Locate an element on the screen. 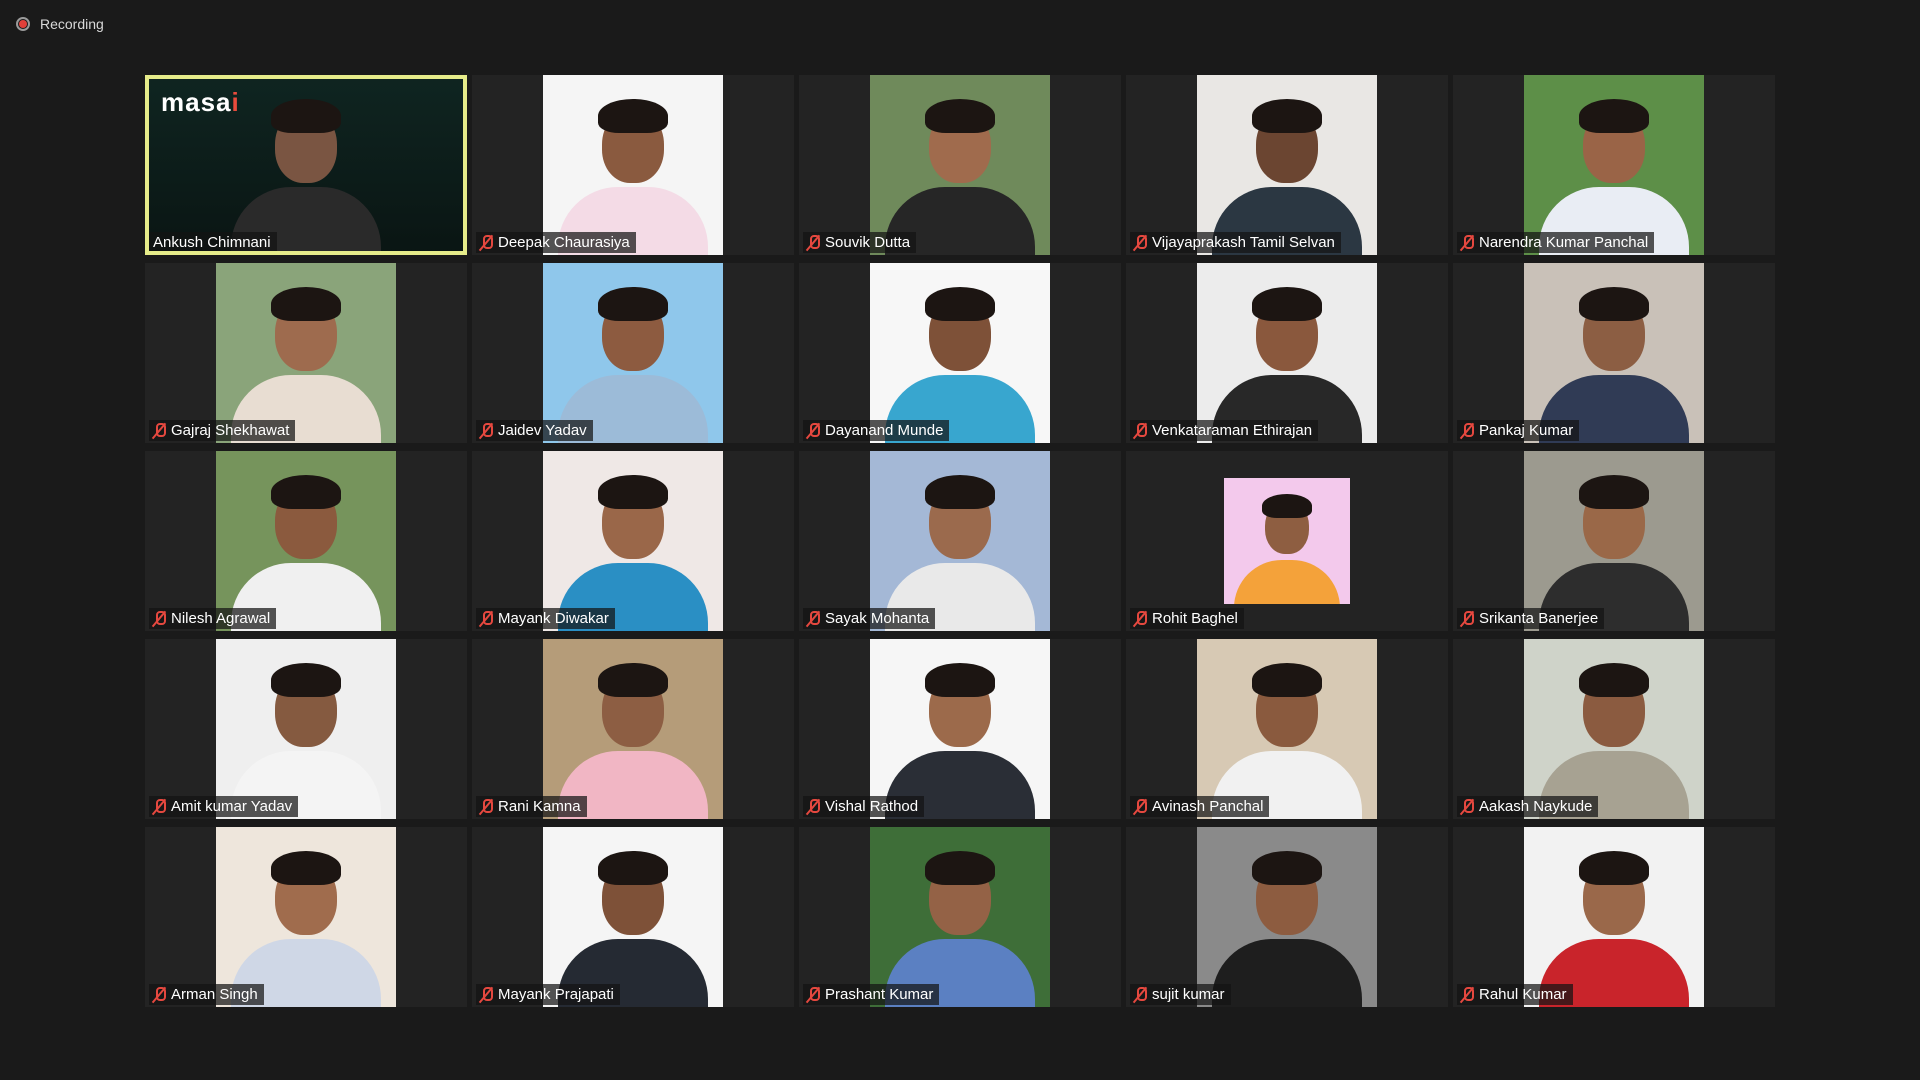  video-tile: Rani Kamna is located at coordinates (633, 729).